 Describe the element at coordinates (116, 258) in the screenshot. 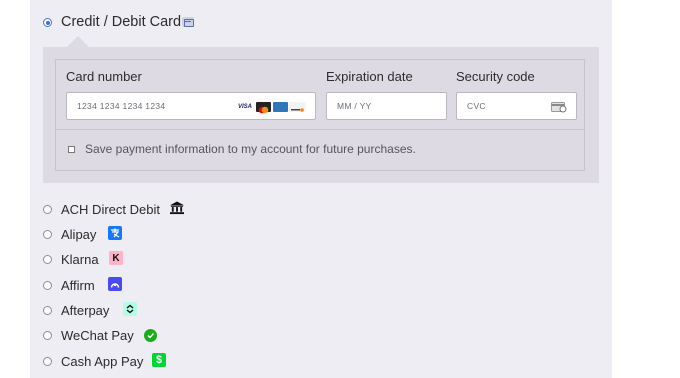

I see `klarna-icon: K` at that location.